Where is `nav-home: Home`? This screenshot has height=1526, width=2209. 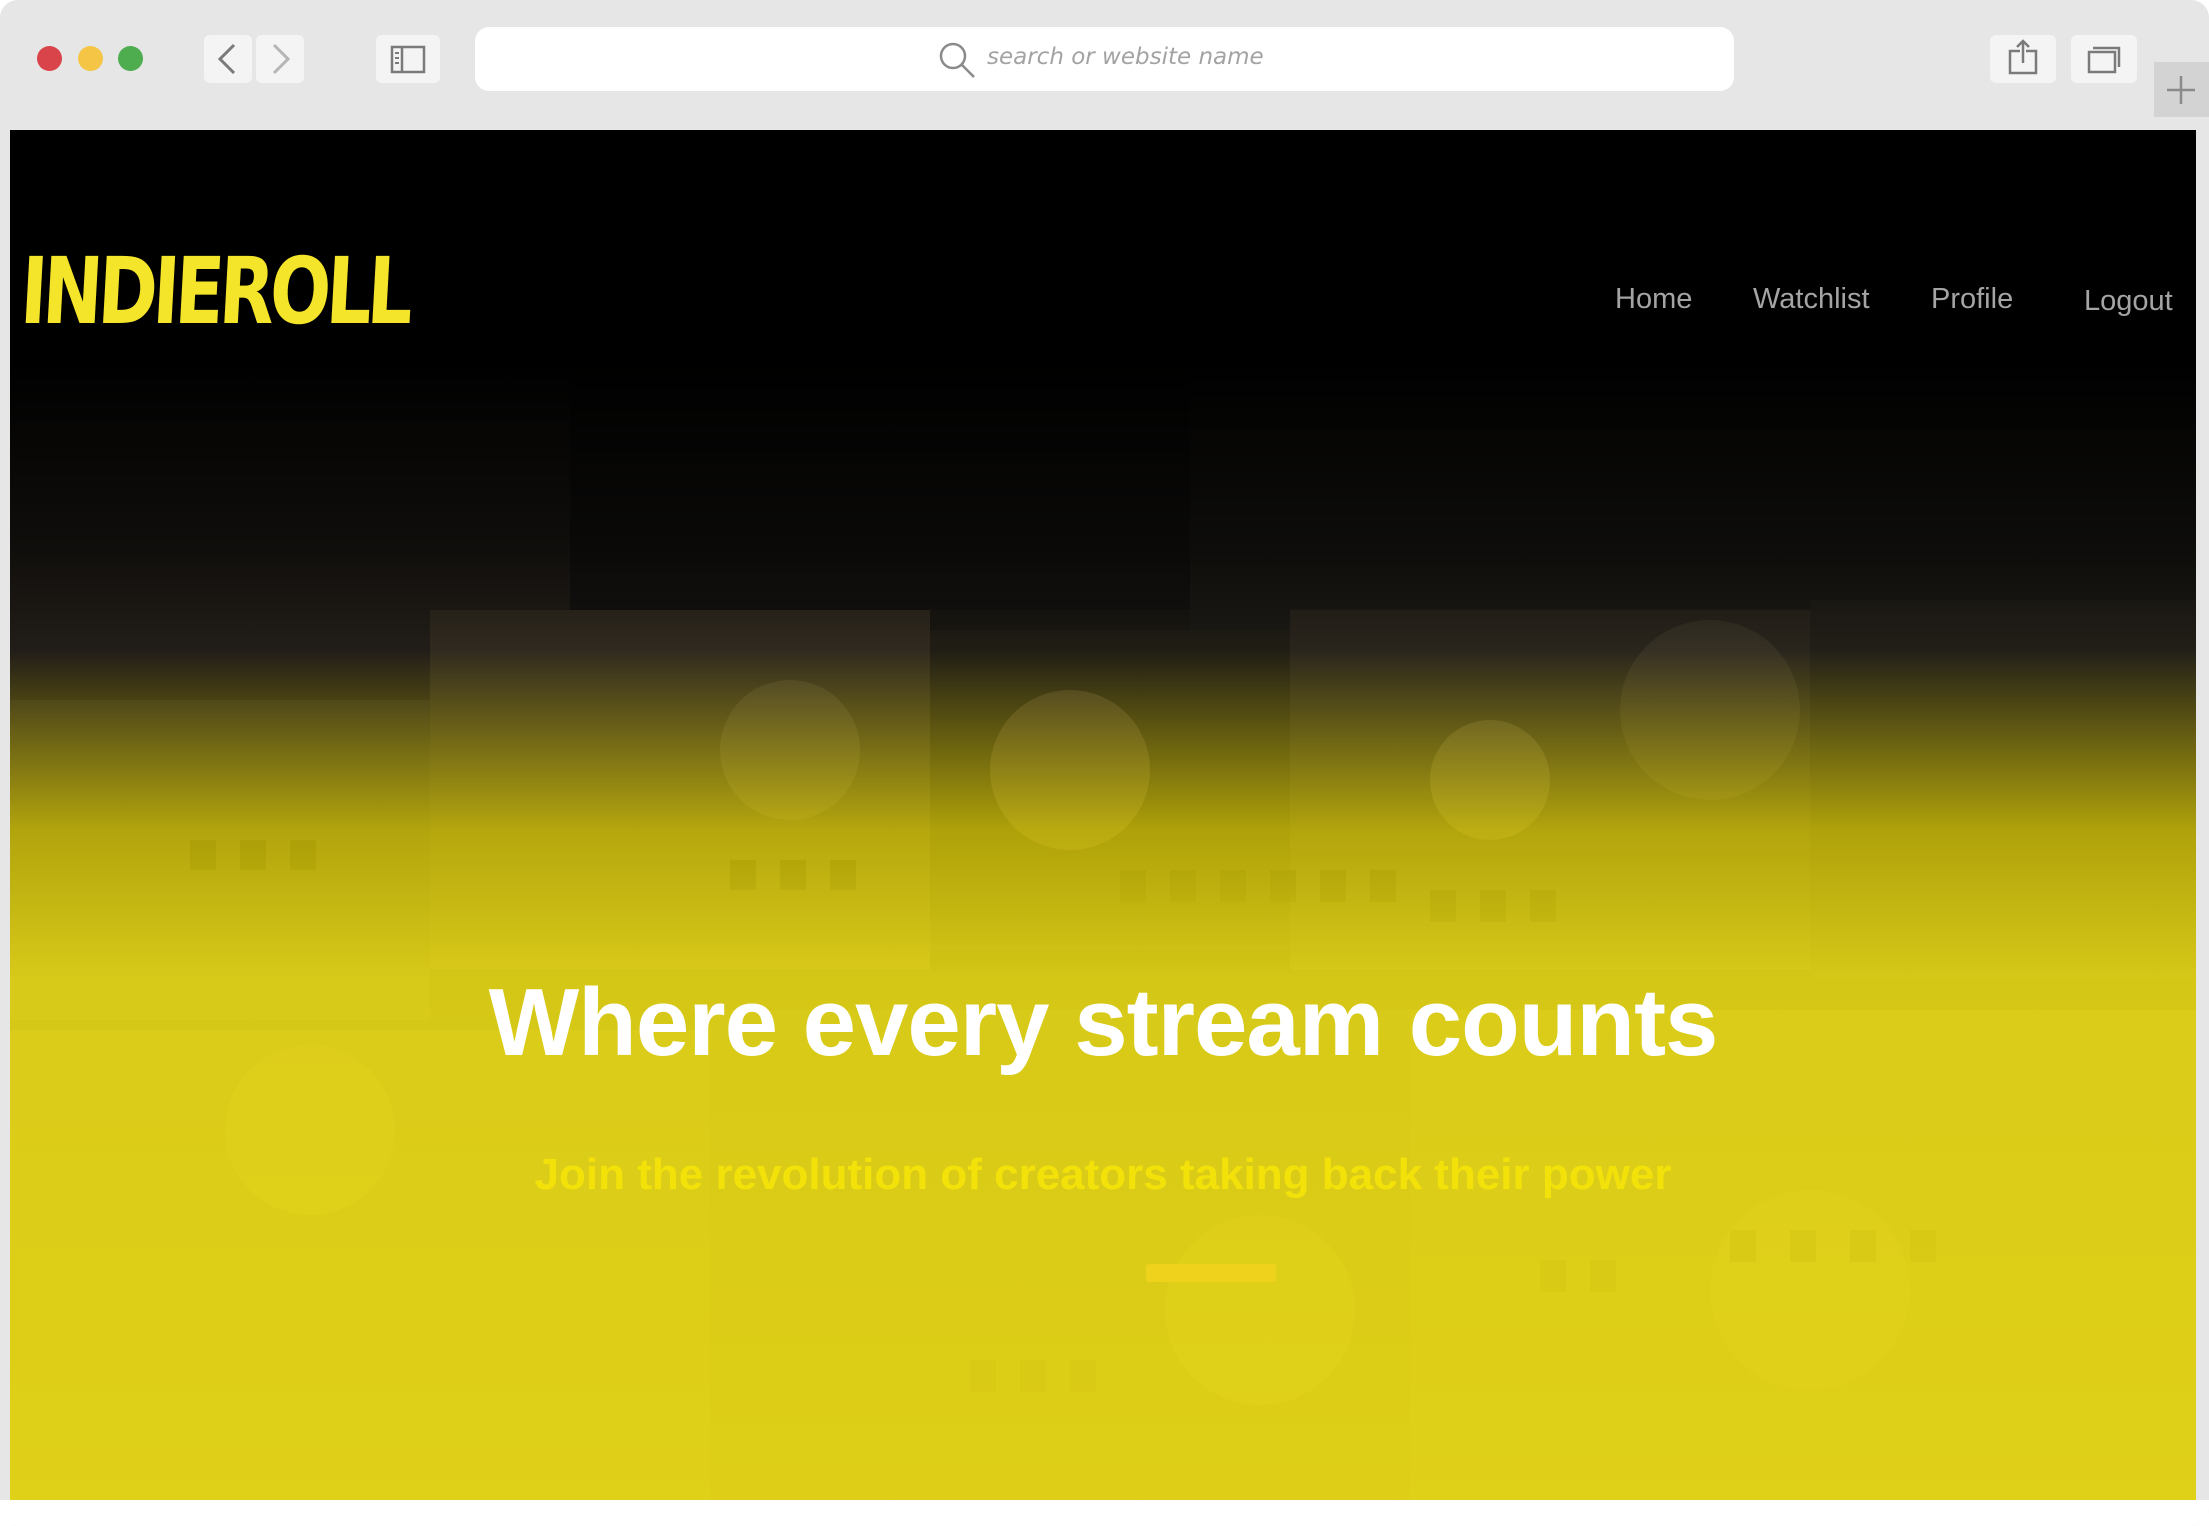
nav-home: Home is located at coordinates (1653, 299).